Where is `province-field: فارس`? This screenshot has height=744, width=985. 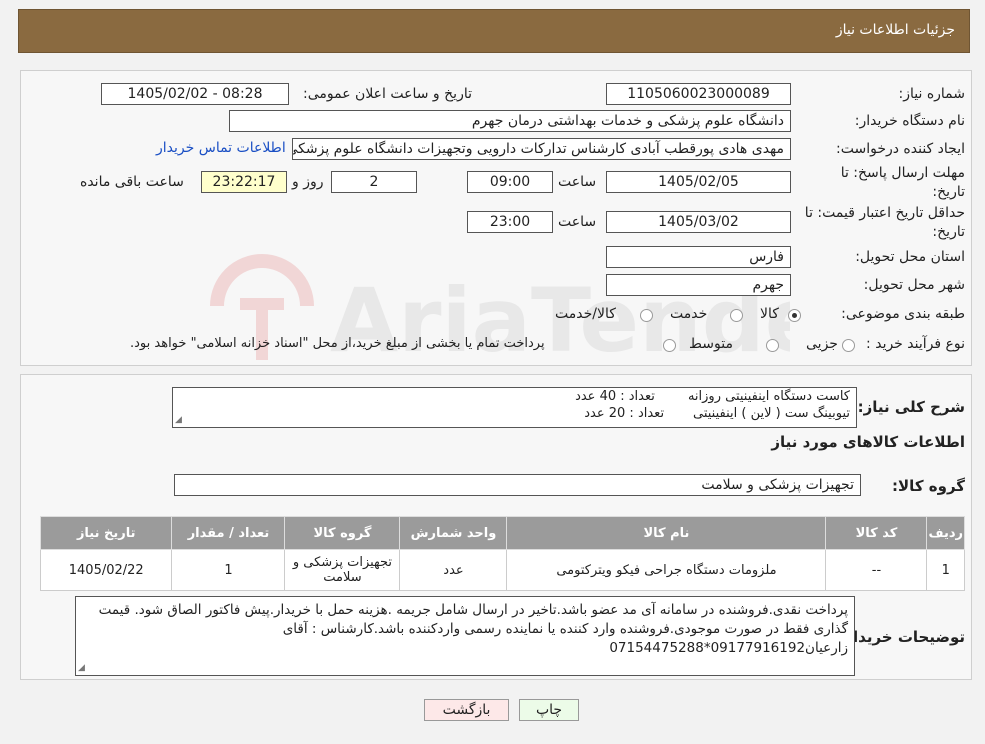
province-field: فارس is located at coordinates (698, 257).